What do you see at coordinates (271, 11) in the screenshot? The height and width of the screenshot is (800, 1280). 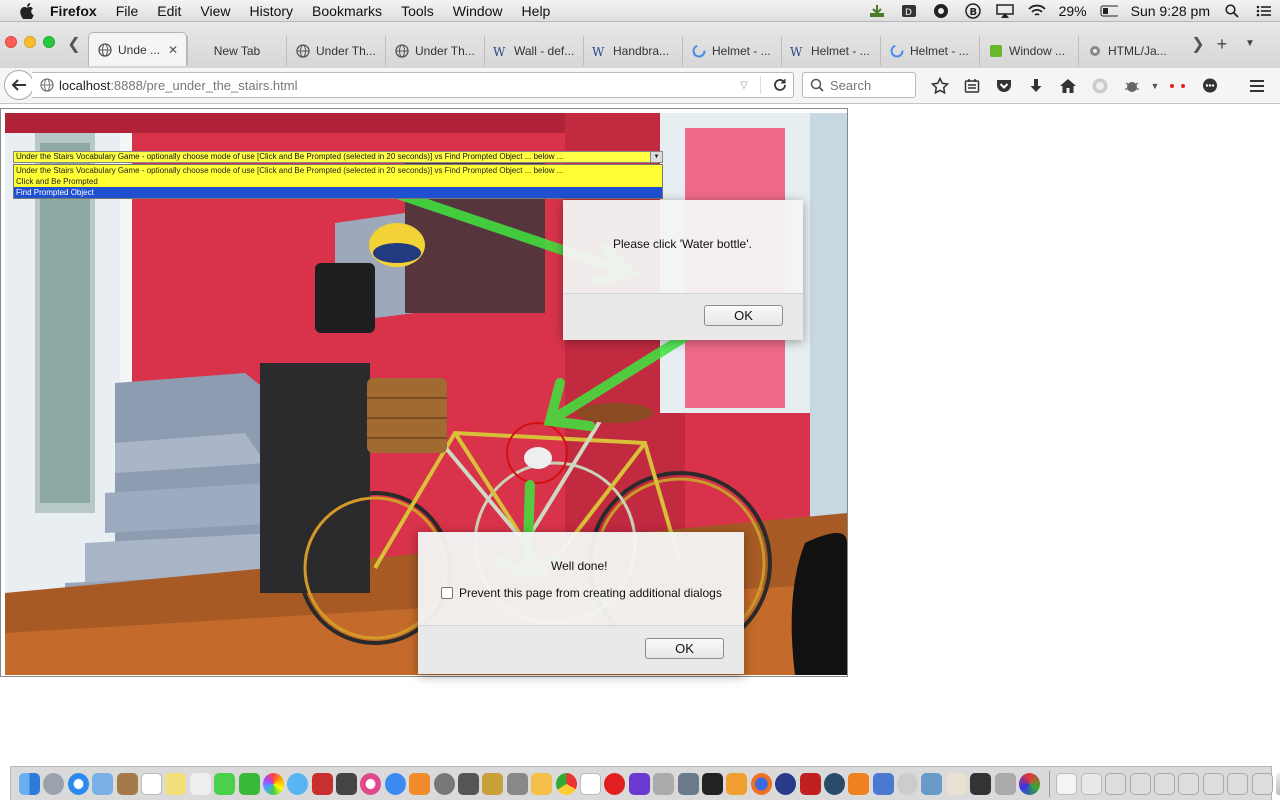 I see `menu-history: History` at bounding box center [271, 11].